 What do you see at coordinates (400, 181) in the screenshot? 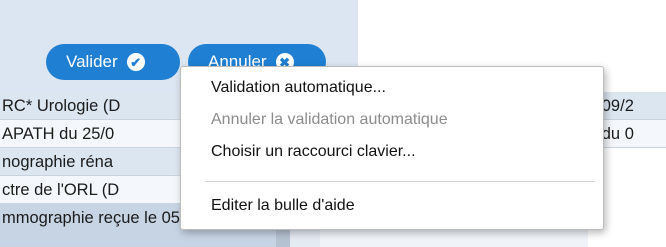
I see `menu-separator` at bounding box center [400, 181].